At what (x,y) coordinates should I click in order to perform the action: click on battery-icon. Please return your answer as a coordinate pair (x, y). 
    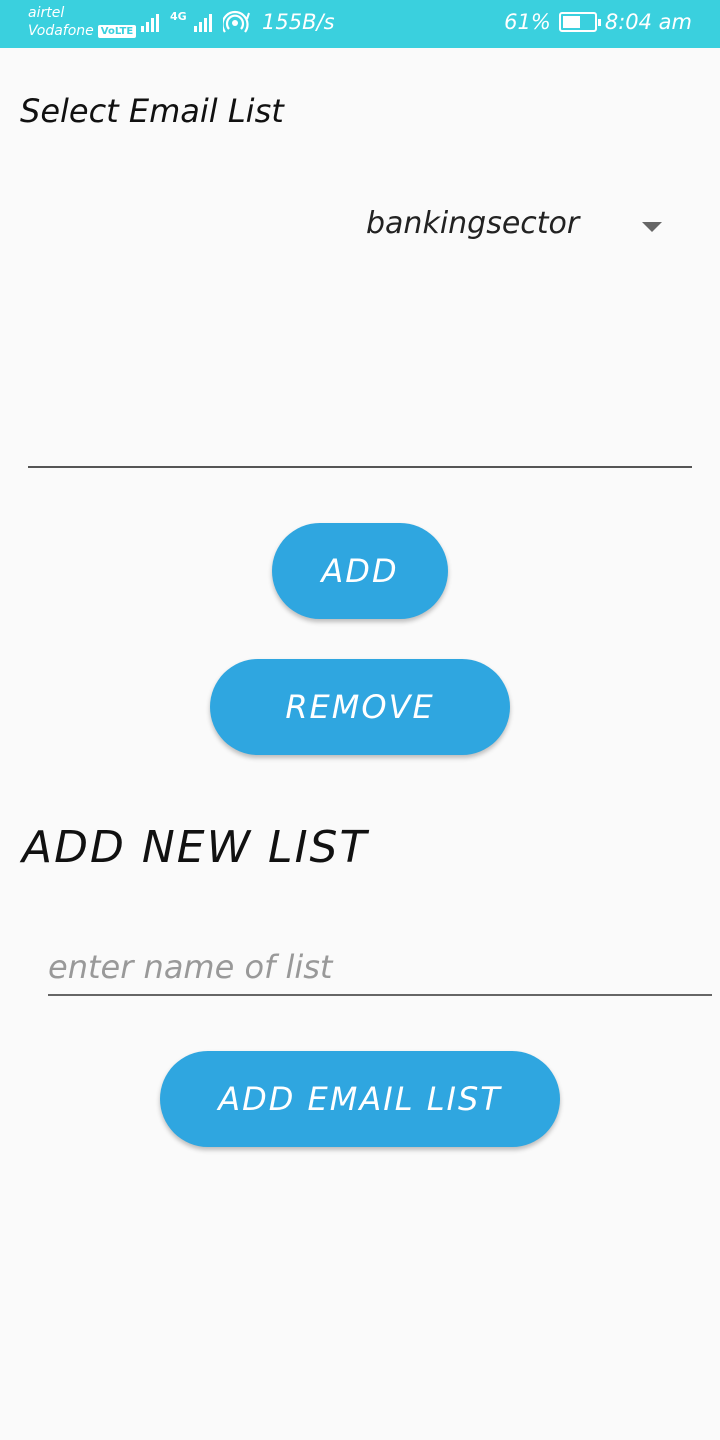
    Looking at the image, I should click on (579, 22).